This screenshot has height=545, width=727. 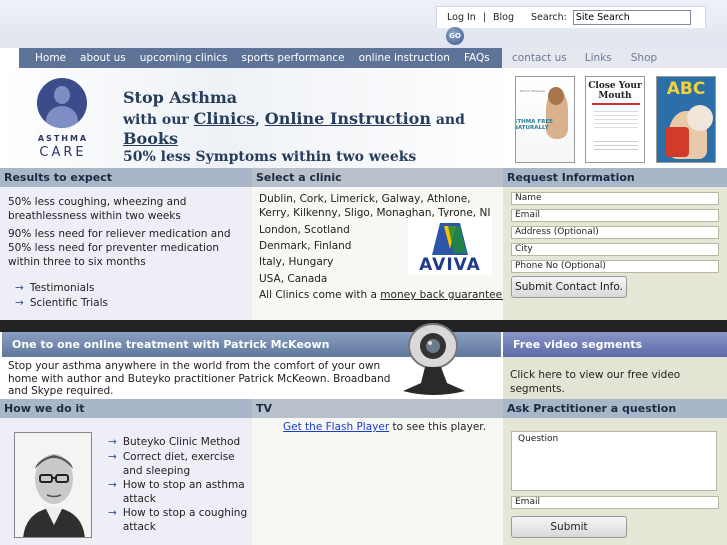 I want to click on clinic-usa-canada: USA, Canada, so click(x=293, y=279).